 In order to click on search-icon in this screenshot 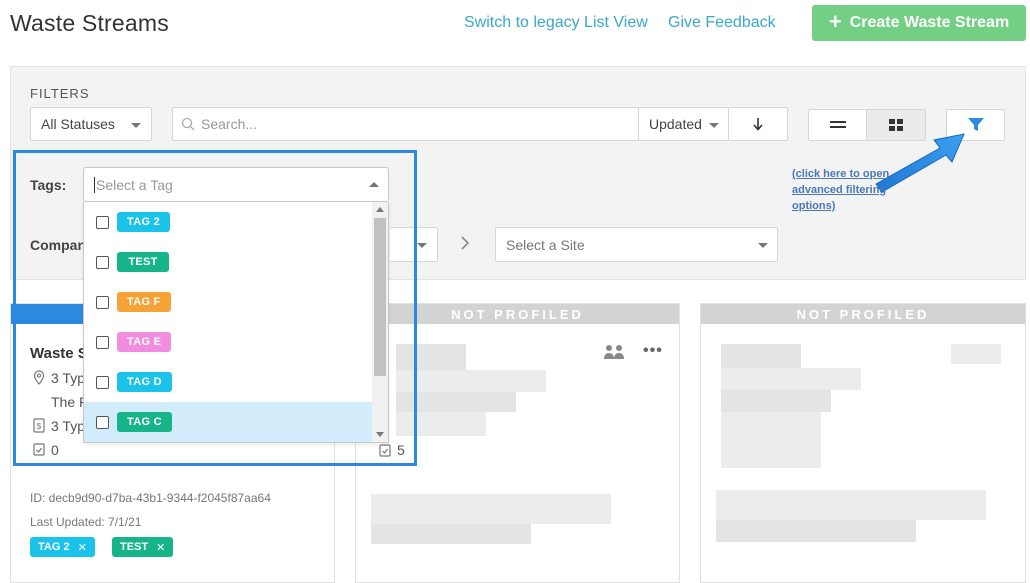, I will do `click(188, 124)`.